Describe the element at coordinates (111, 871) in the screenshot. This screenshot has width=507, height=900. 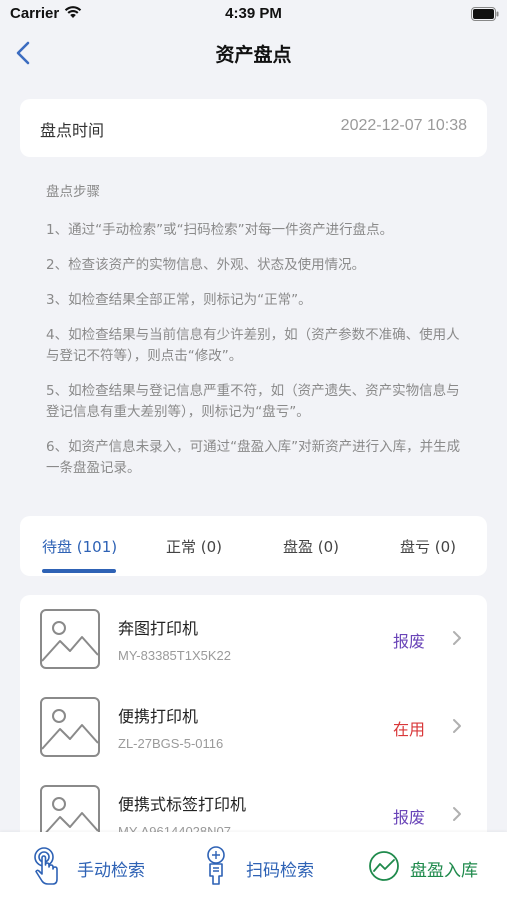
I see `manual-search-label: 手动检索` at that location.